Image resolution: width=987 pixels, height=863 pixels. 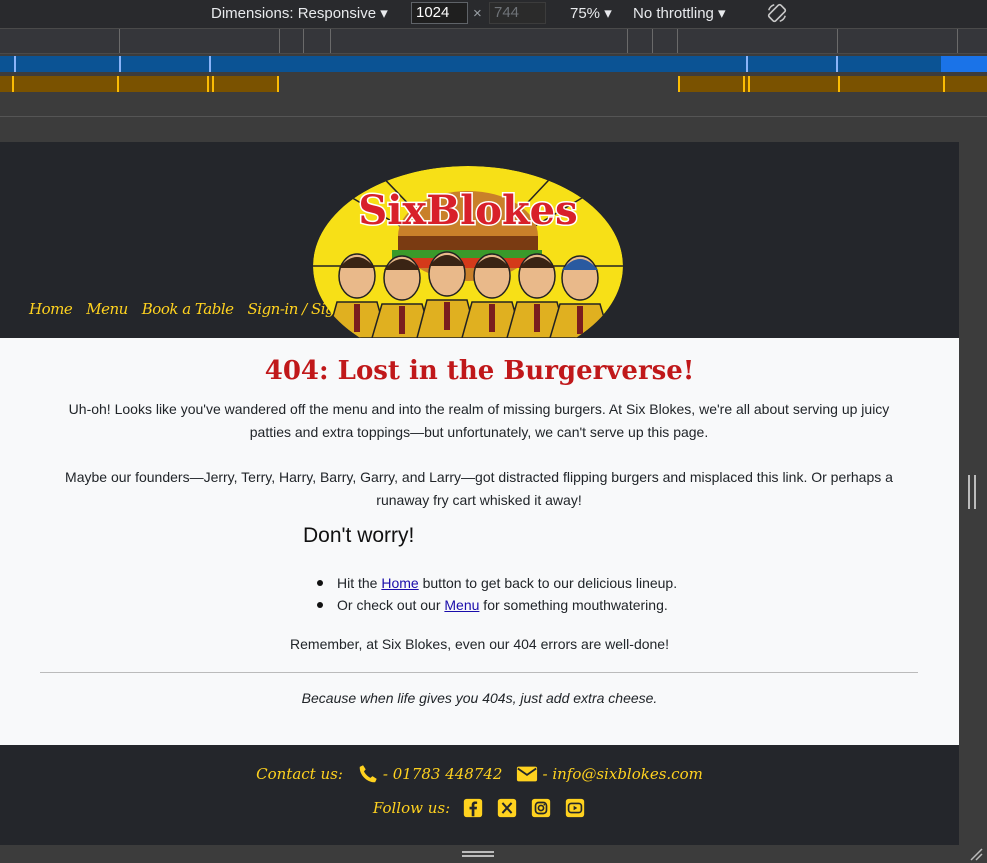 I want to click on devtools-gutter, so click(x=493, y=117).